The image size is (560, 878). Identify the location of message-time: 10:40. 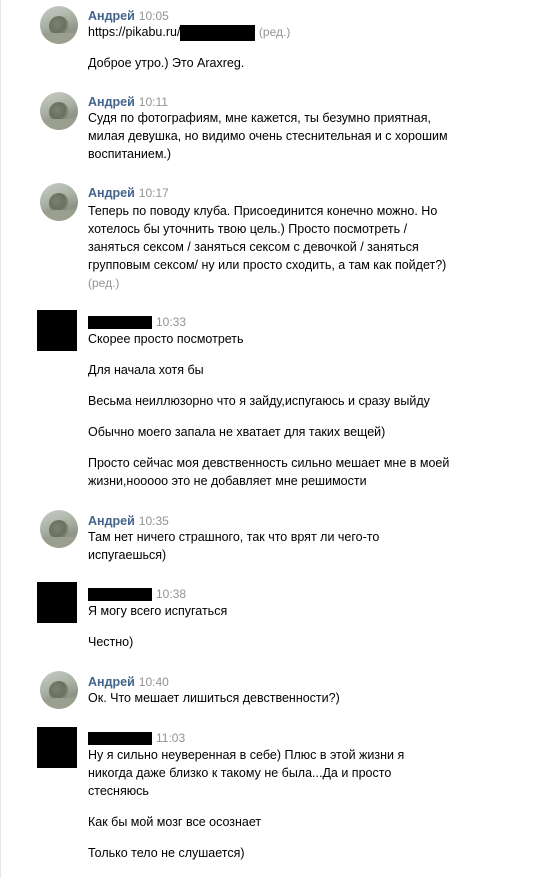
(154, 682).